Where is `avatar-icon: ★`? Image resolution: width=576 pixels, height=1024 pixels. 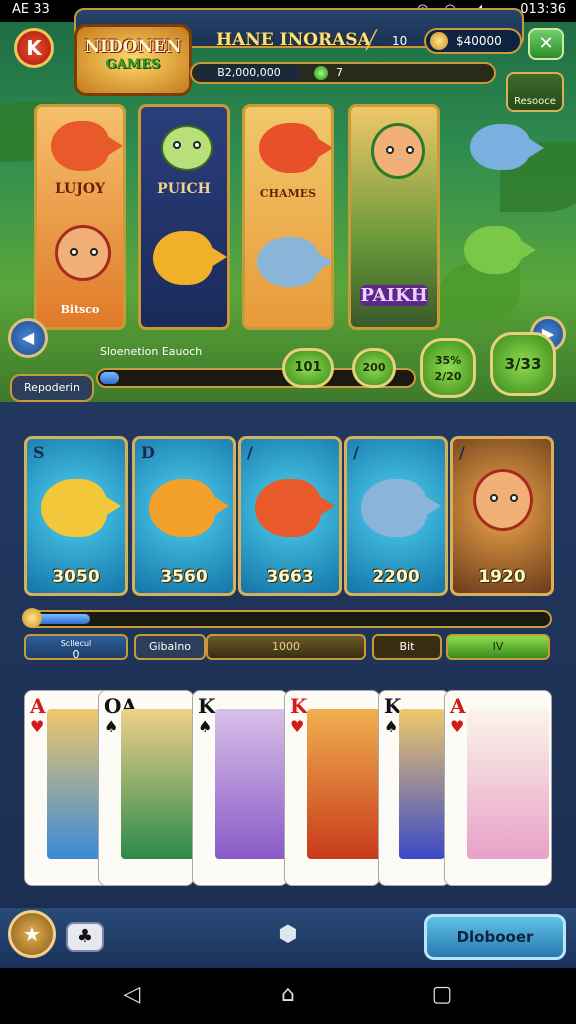
avatar-icon: ★ is located at coordinates (32, 934).